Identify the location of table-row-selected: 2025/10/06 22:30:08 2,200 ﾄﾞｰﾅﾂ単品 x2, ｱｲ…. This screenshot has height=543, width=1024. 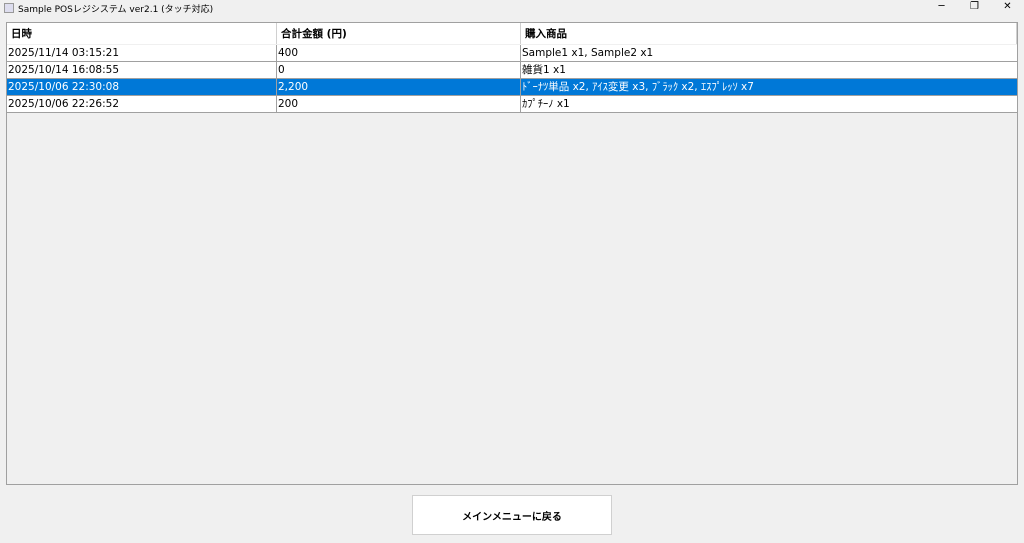
(512, 87).